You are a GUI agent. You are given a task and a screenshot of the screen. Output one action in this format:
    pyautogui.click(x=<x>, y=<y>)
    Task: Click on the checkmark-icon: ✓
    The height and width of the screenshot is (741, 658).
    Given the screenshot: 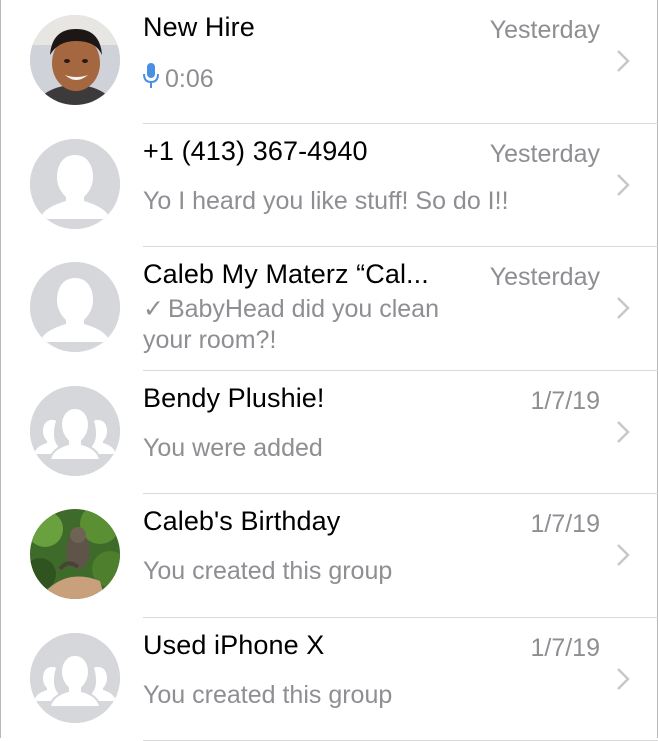 What is the action you would take?
    pyautogui.click(x=153, y=309)
    